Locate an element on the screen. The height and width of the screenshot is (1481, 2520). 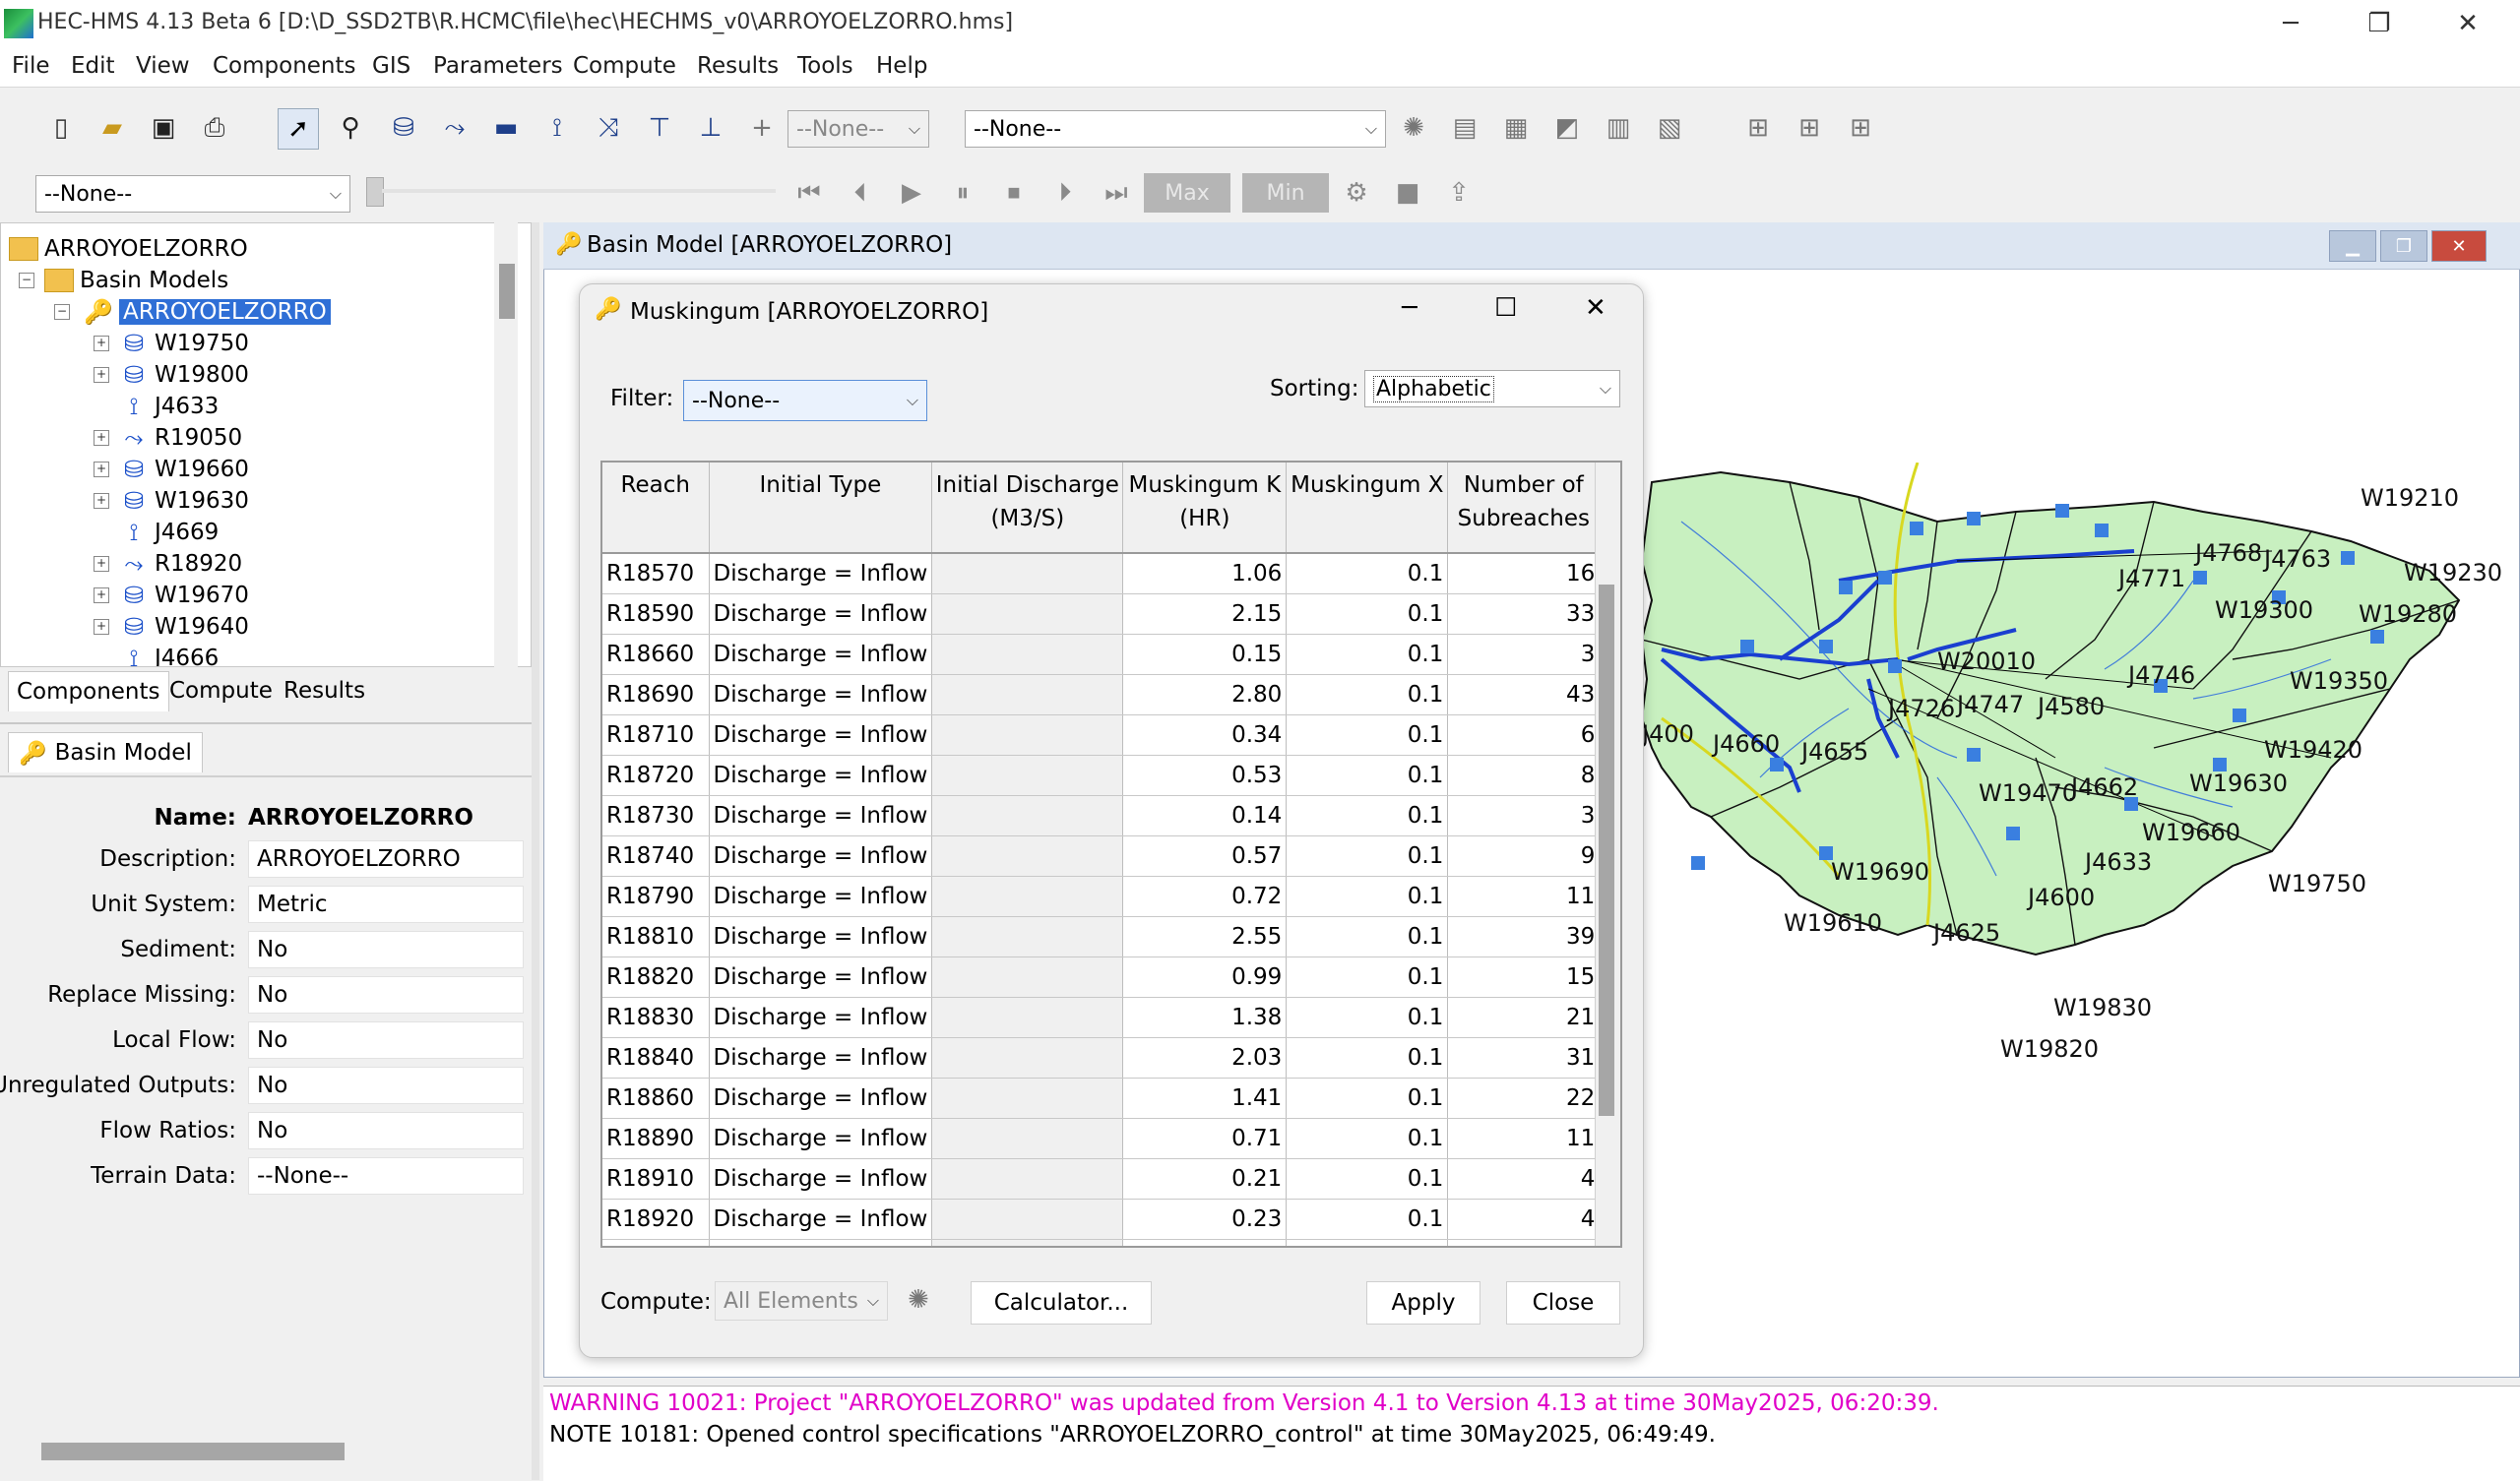
gis-grid-3-icon: ⊞ is located at coordinates (1860, 128).